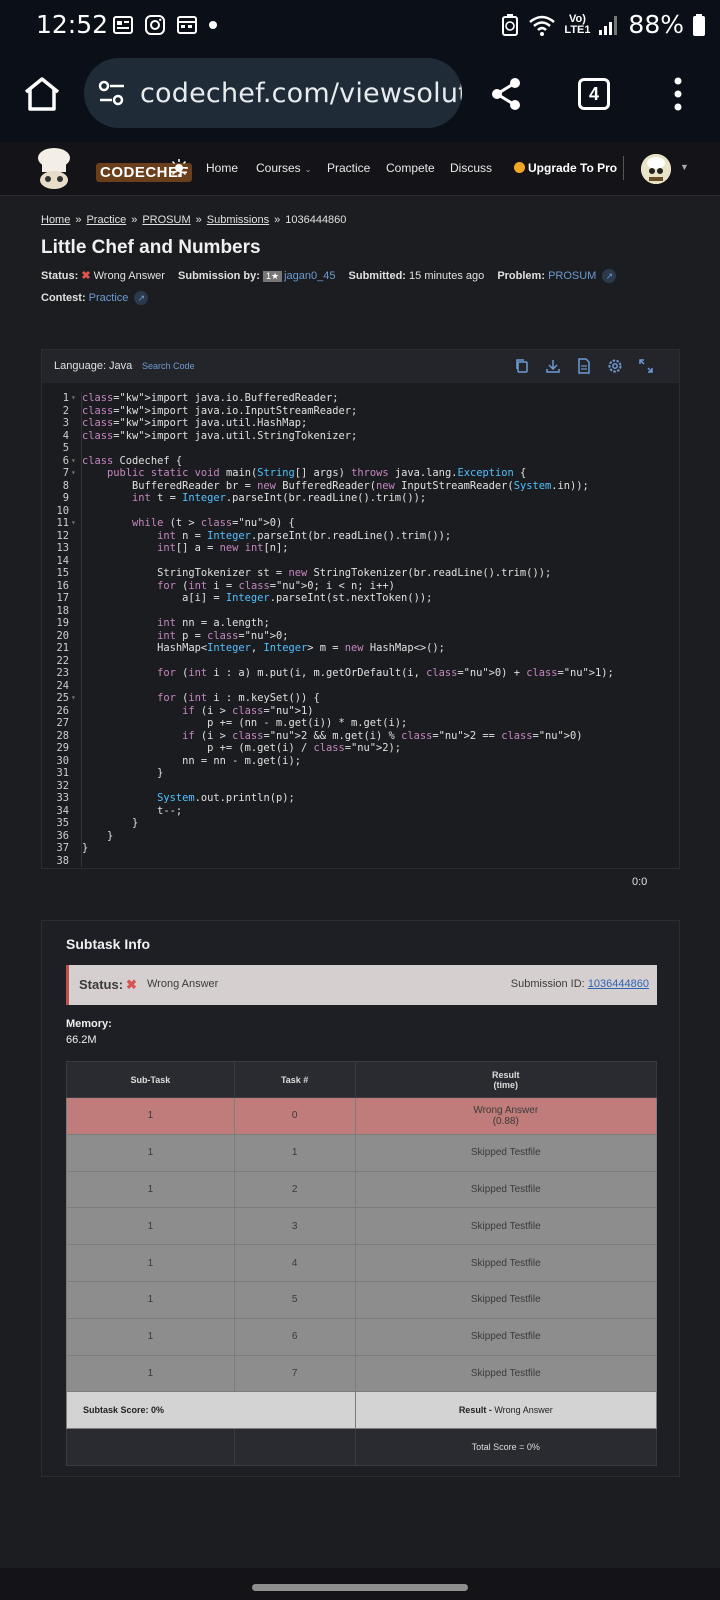  I want to click on code-line: 22, so click(360, 661).